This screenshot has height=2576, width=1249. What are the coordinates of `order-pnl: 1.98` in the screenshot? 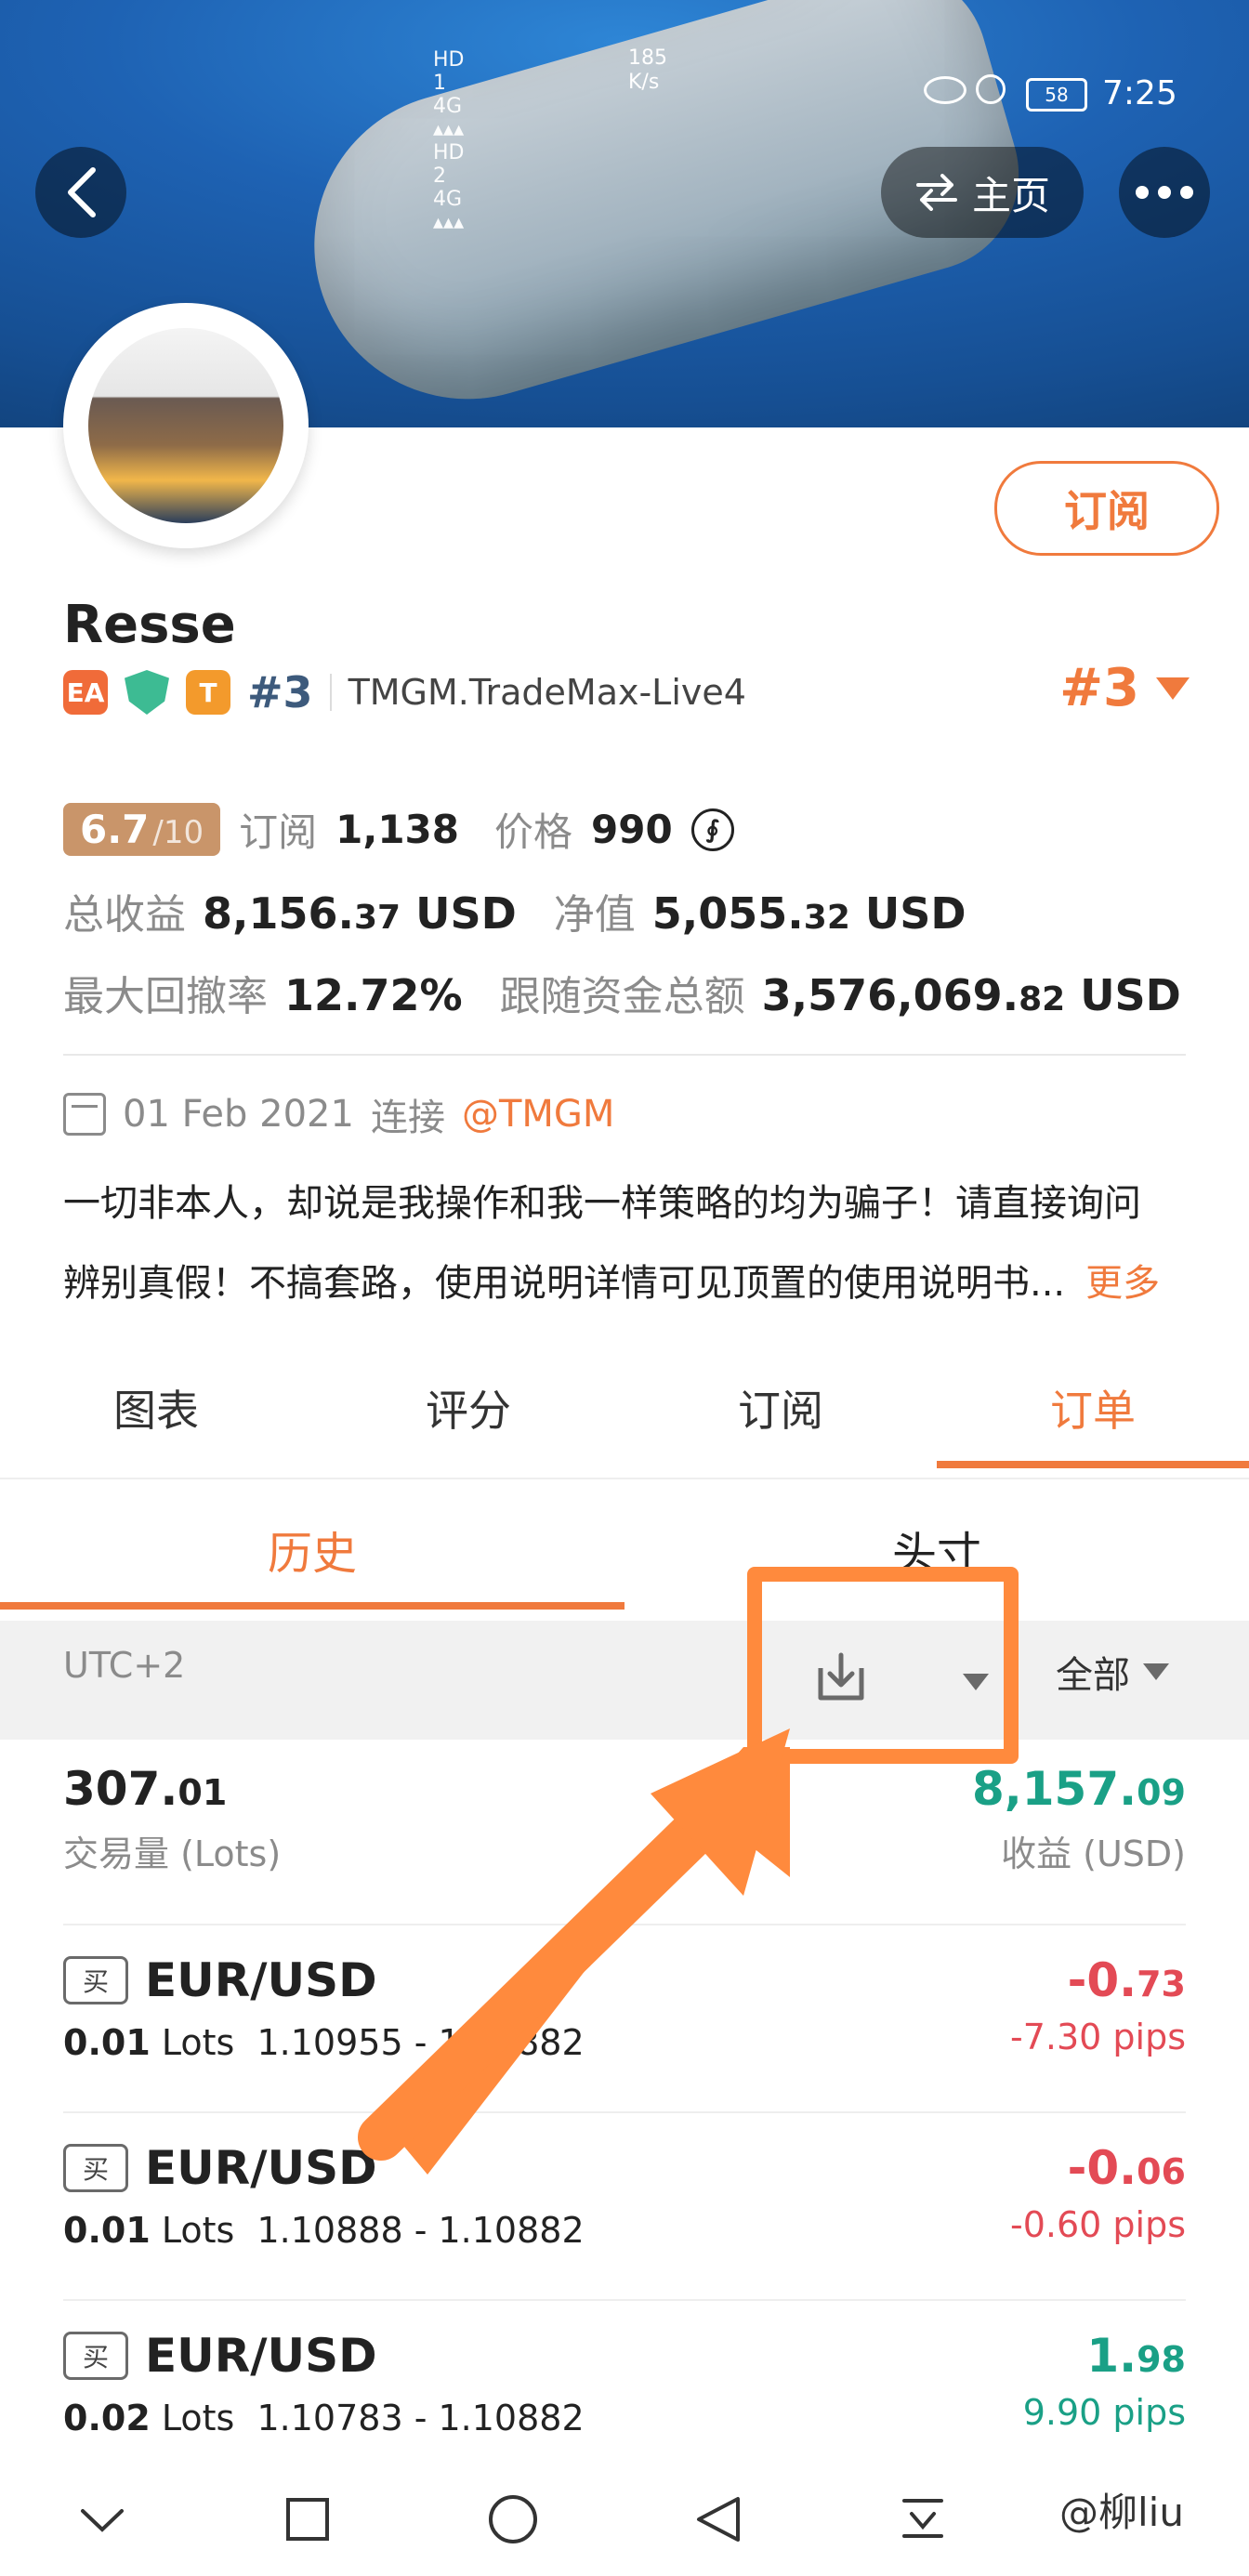 It's located at (1136, 2356).